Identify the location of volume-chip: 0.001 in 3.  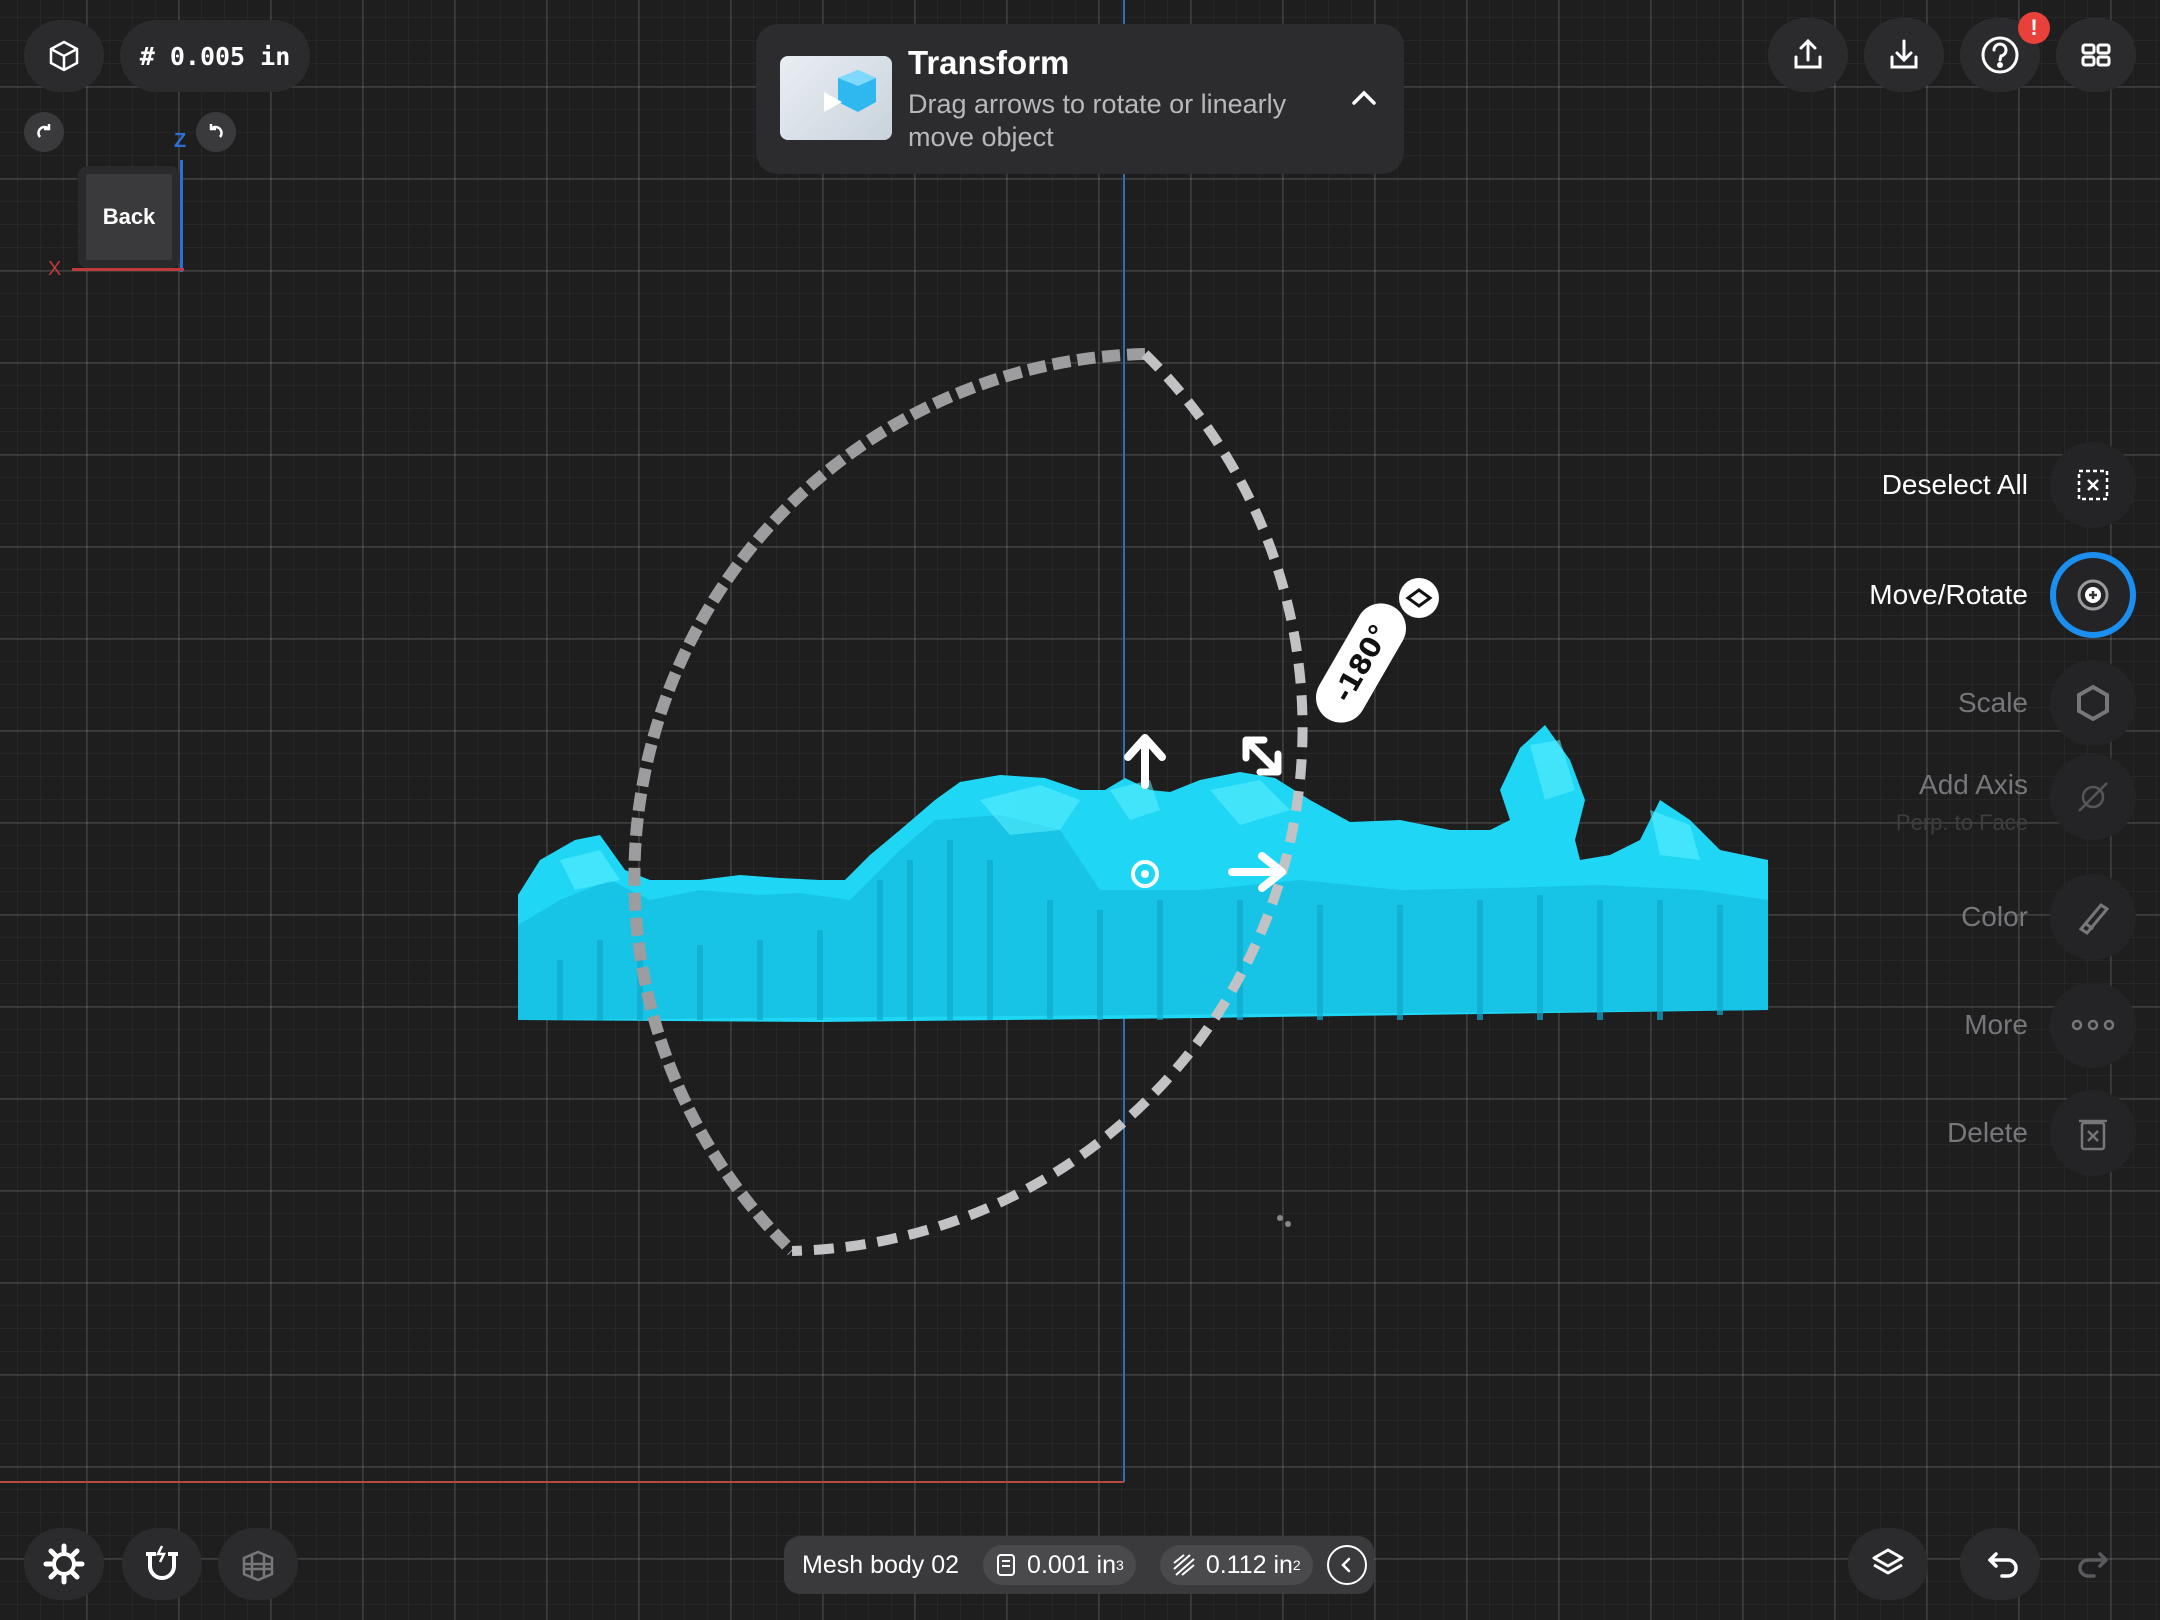
(1059, 1565).